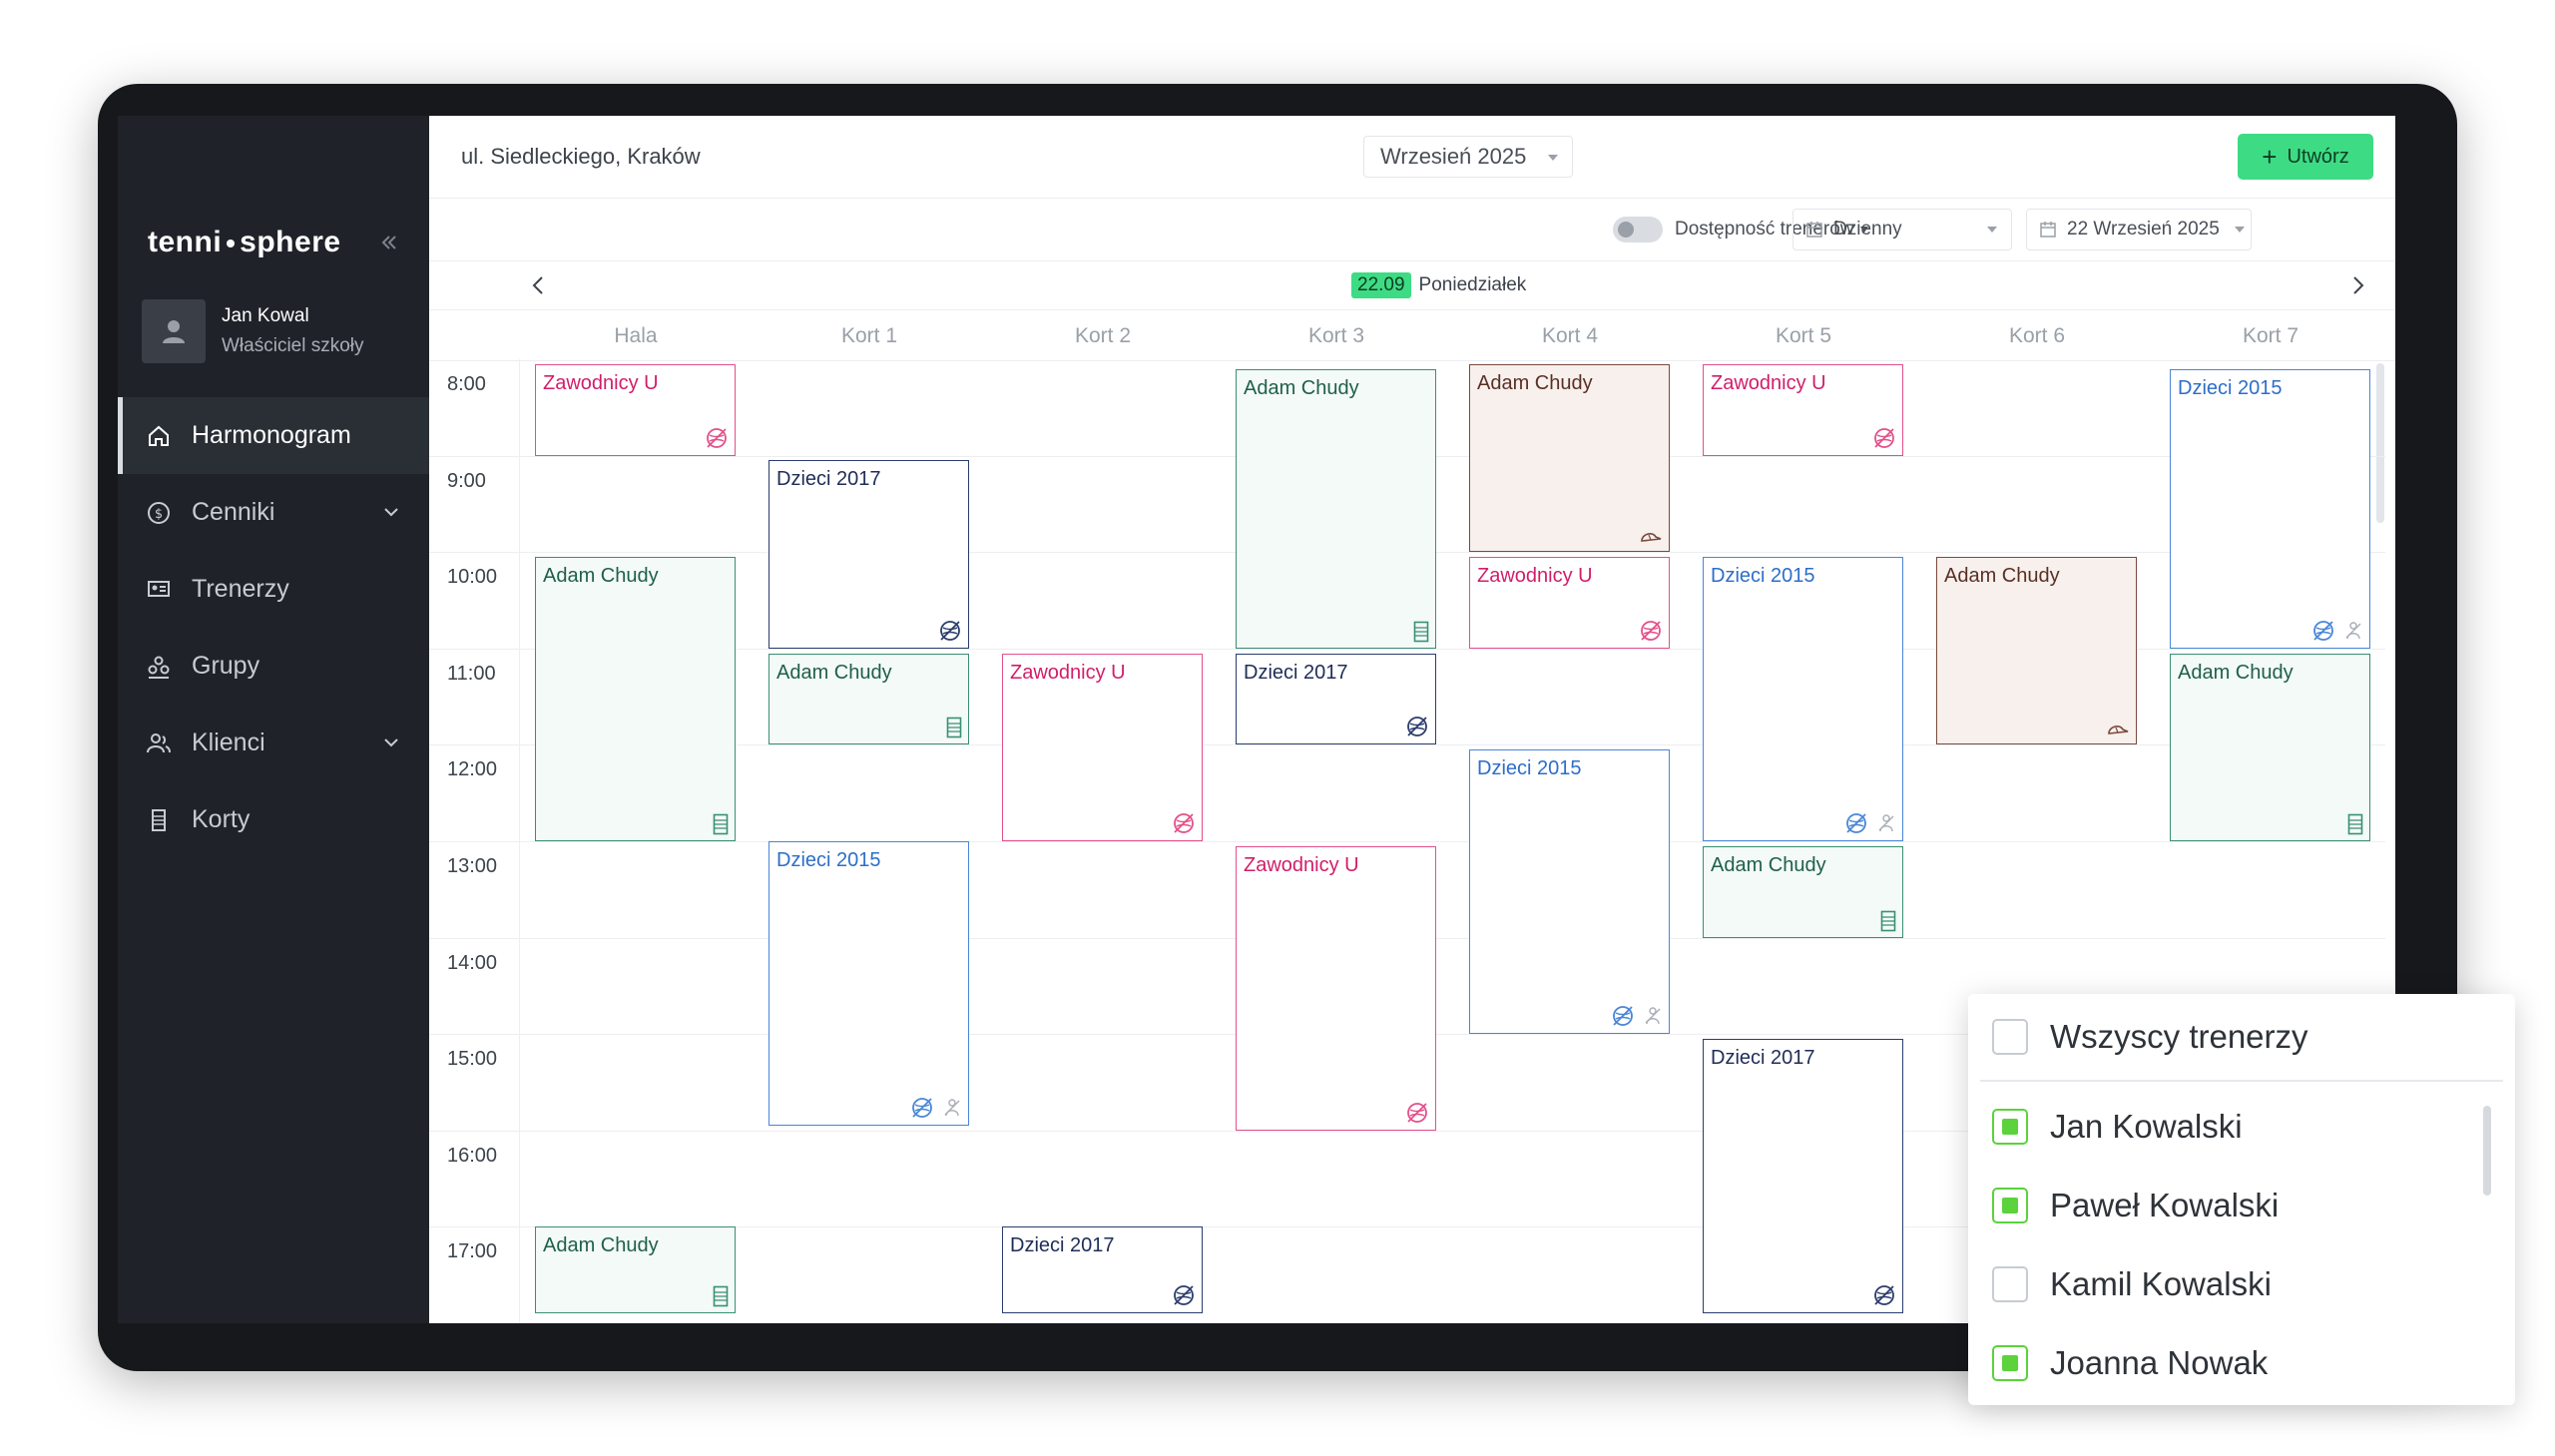  What do you see at coordinates (253, 331) in the screenshot?
I see `user-card: Jan Kowal Właściciel szkoły` at bounding box center [253, 331].